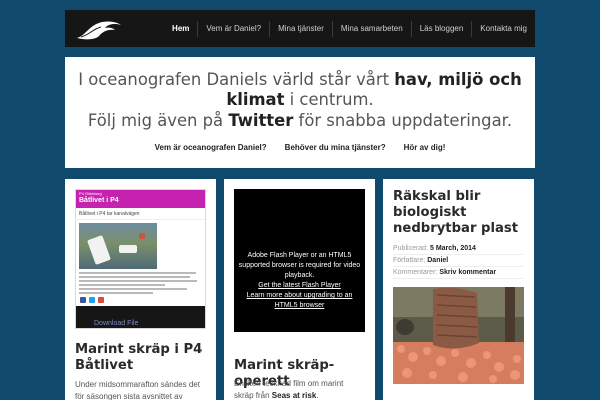  I want to click on hero-link-services: Behöver du mina tjänster?, so click(335, 147).